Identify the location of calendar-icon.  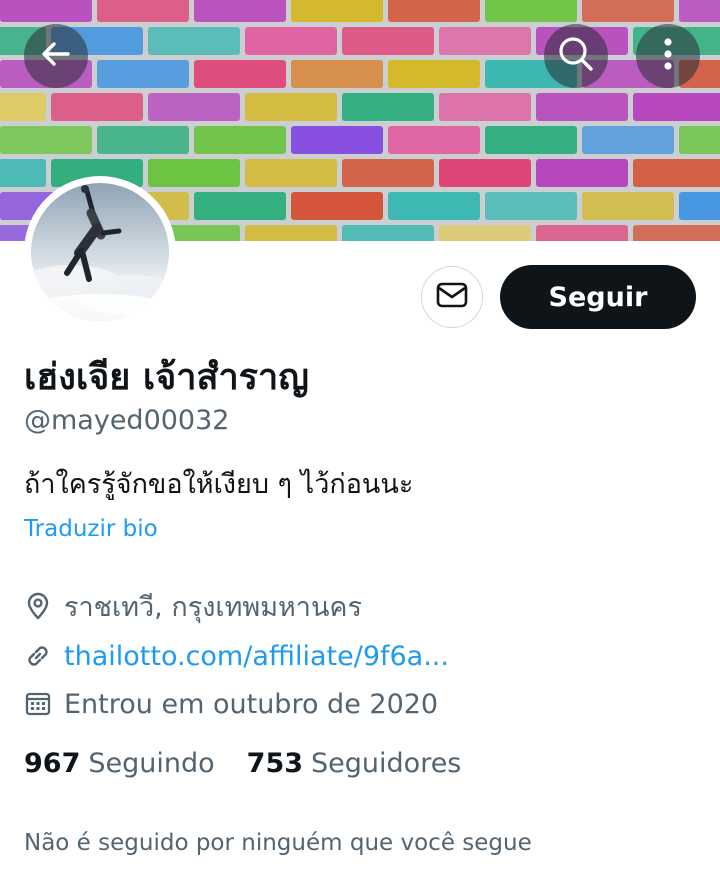
(38, 704).